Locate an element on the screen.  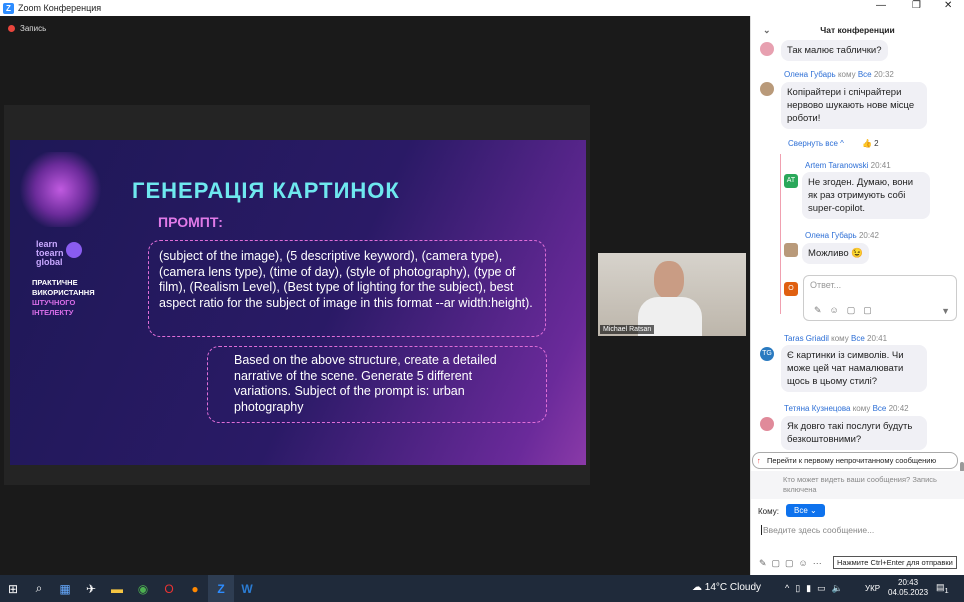
send-icon: ▼ is located at coordinates (945, 311).